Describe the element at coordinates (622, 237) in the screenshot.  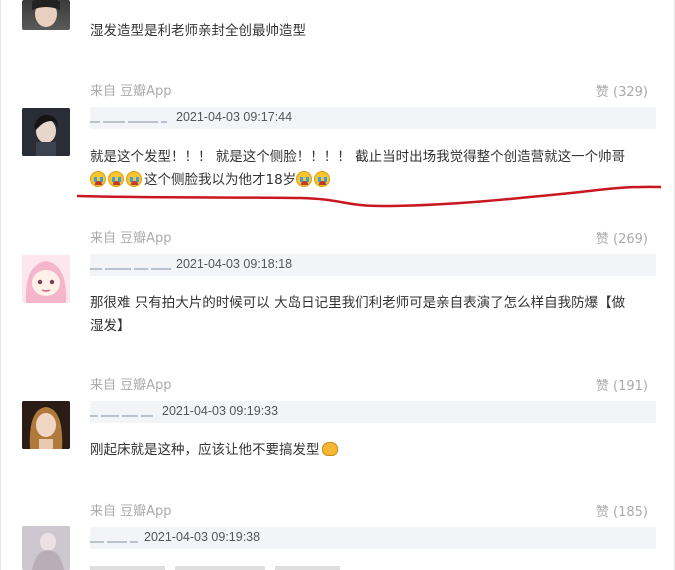
I see `like-button: 赞 (269)` at that location.